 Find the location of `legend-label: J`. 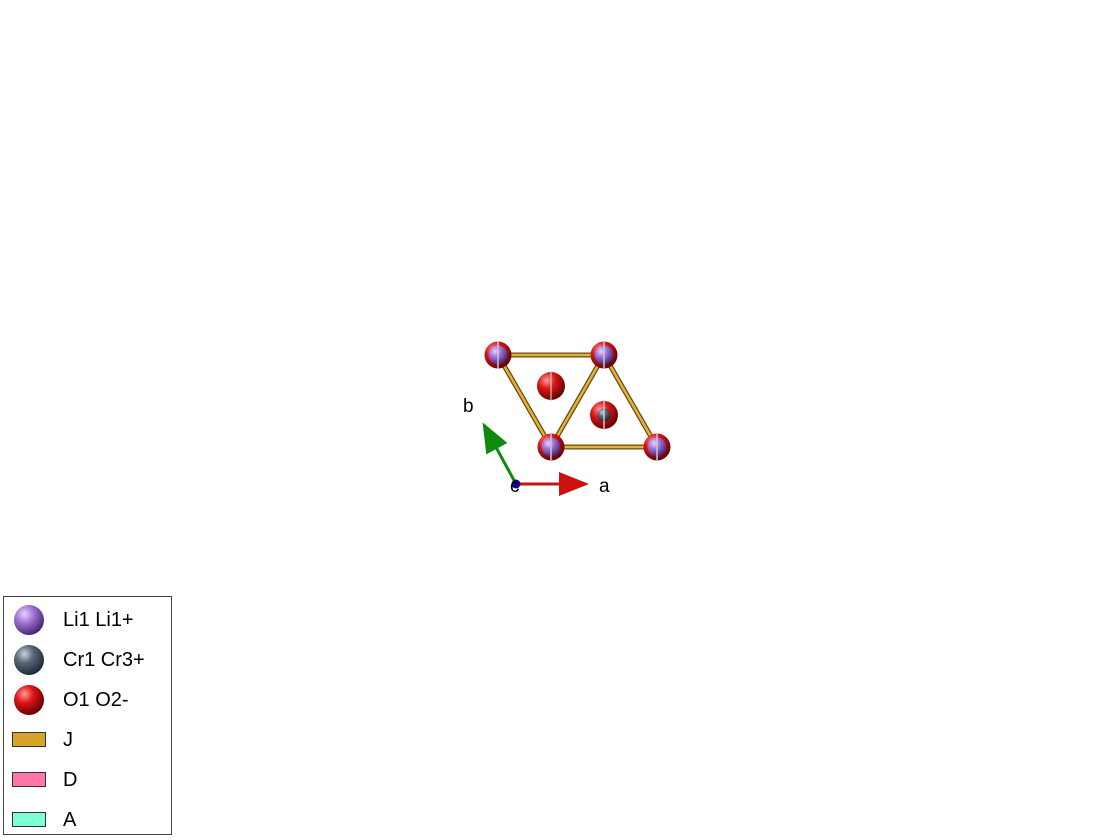

legend-label: J is located at coordinates (68, 740).